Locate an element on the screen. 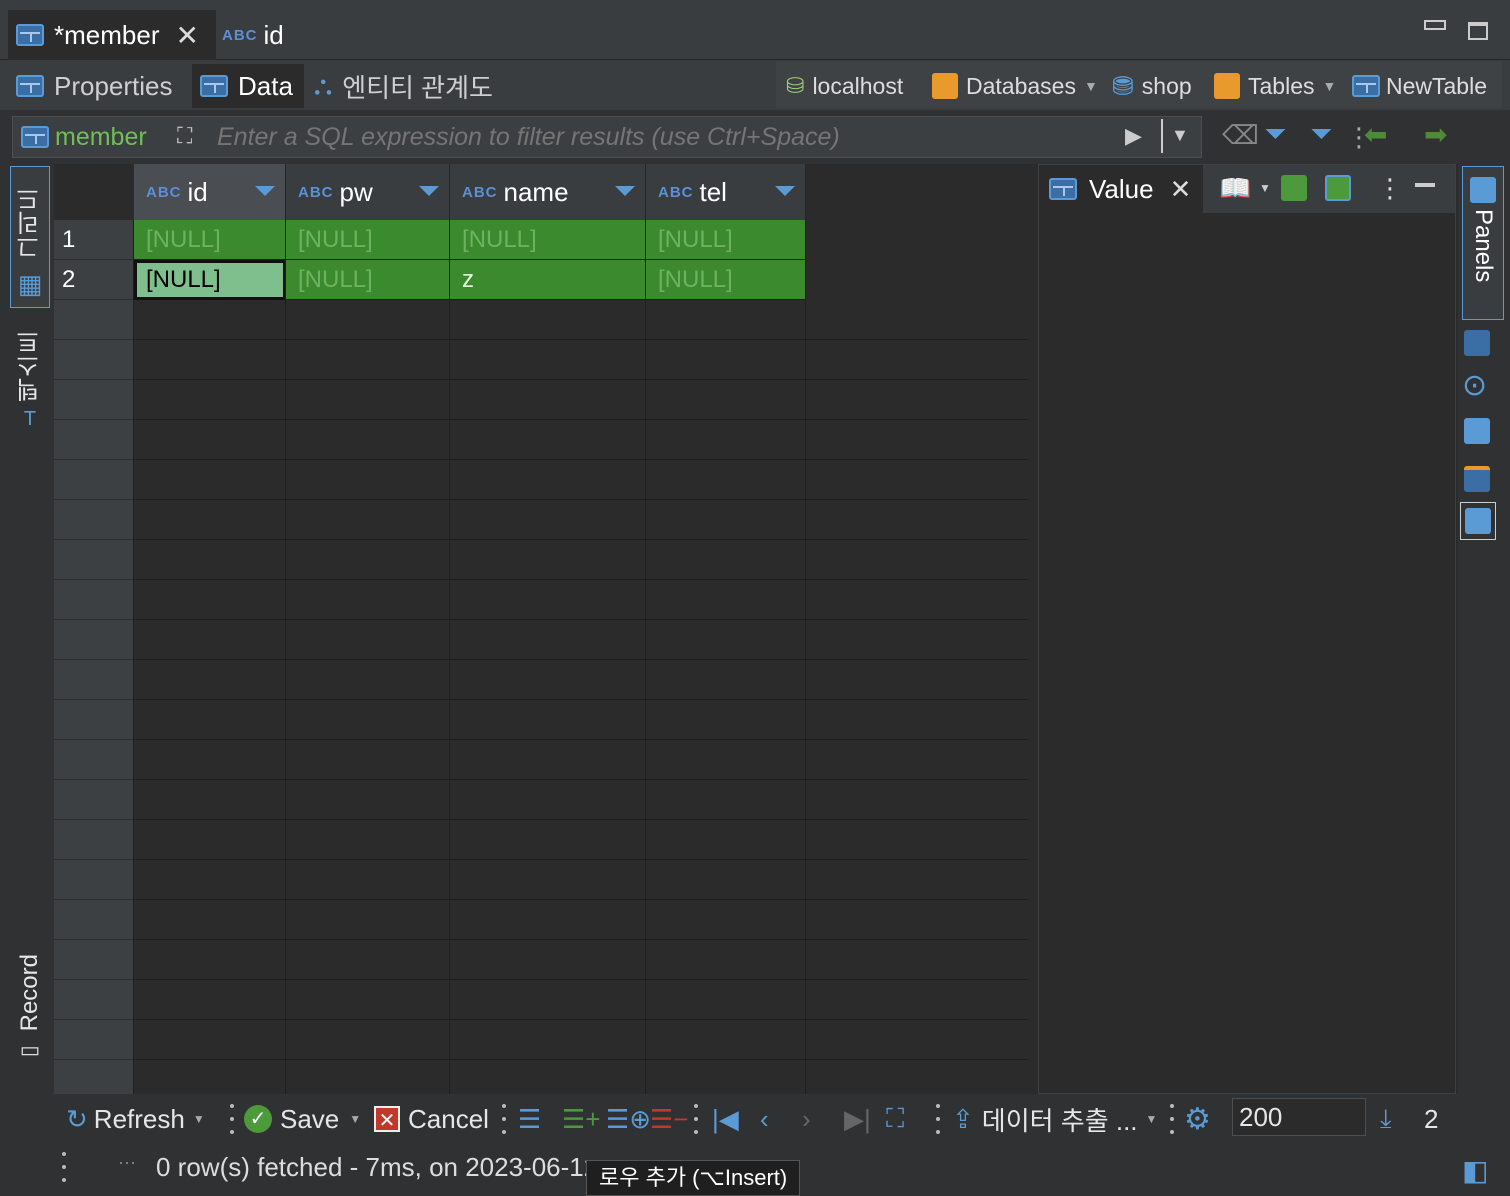  breadcrumb-databases-label: Databases is located at coordinates (1021, 85).